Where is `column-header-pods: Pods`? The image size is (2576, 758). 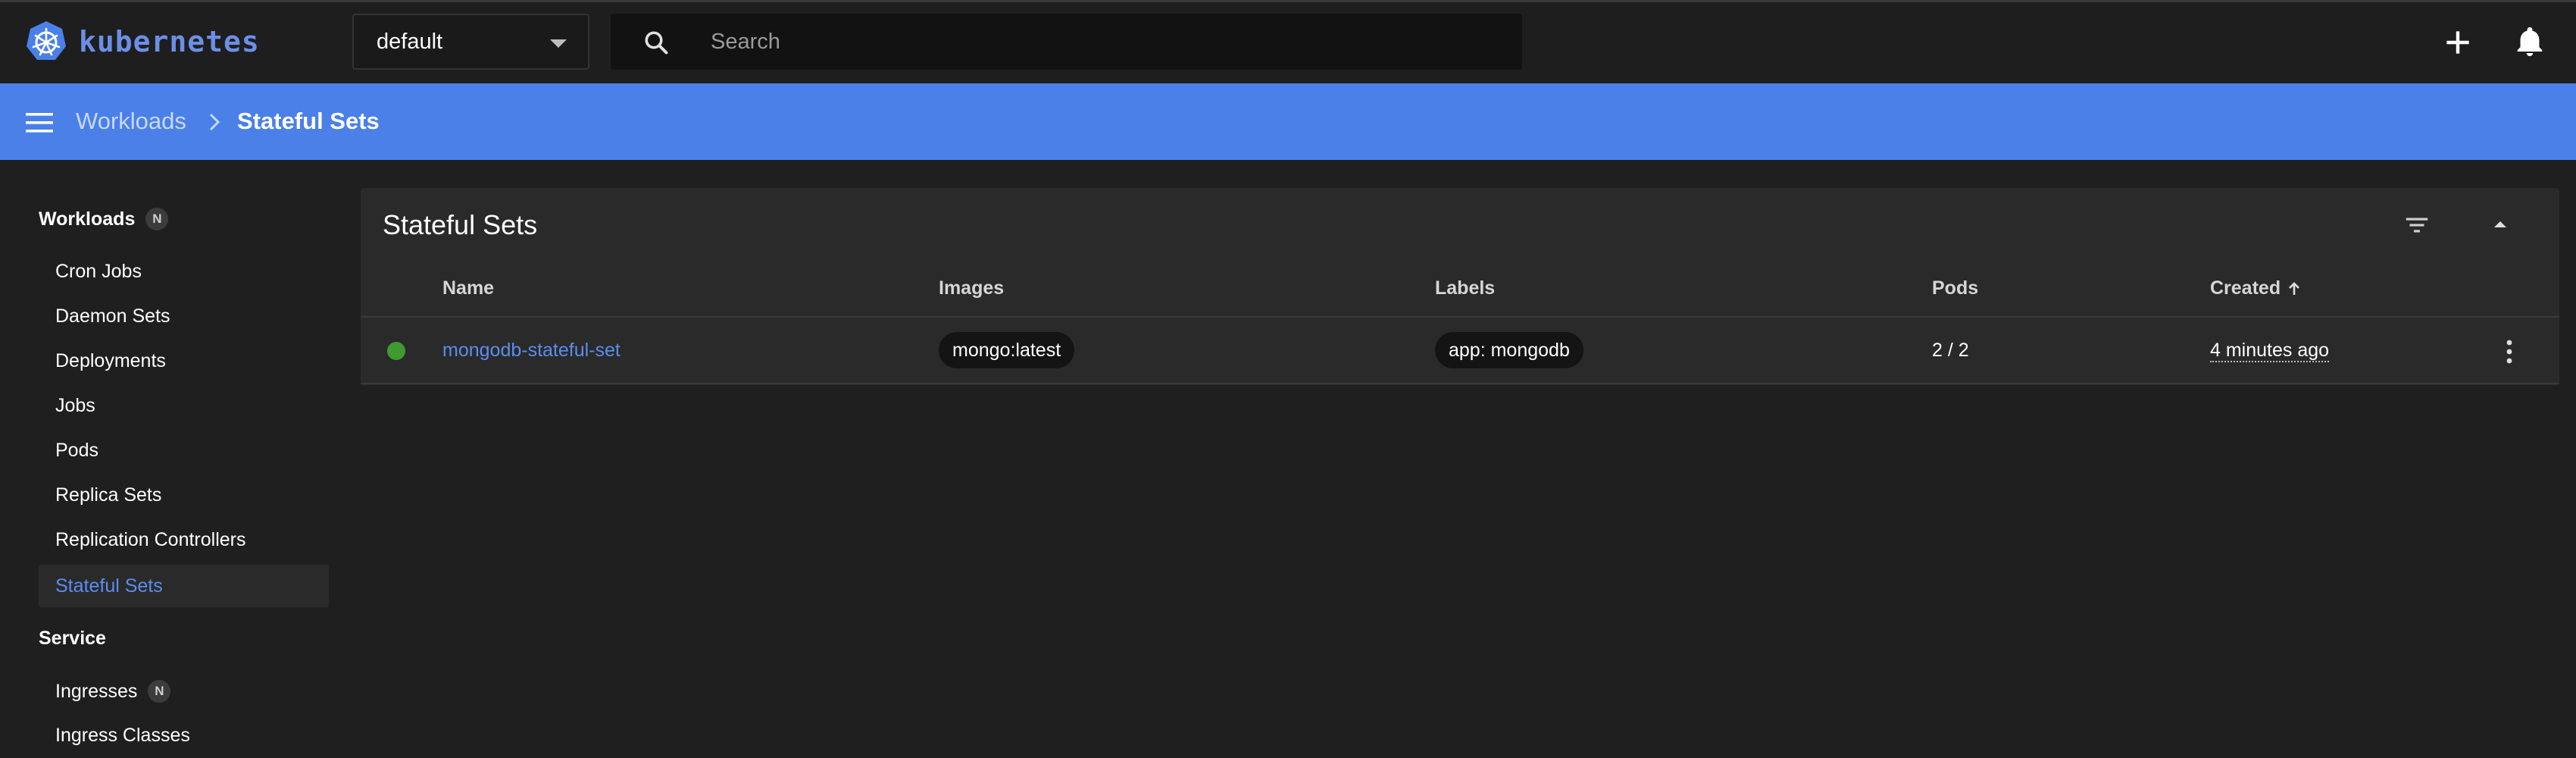 column-header-pods: Pods is located at coordinates (1955, 288).